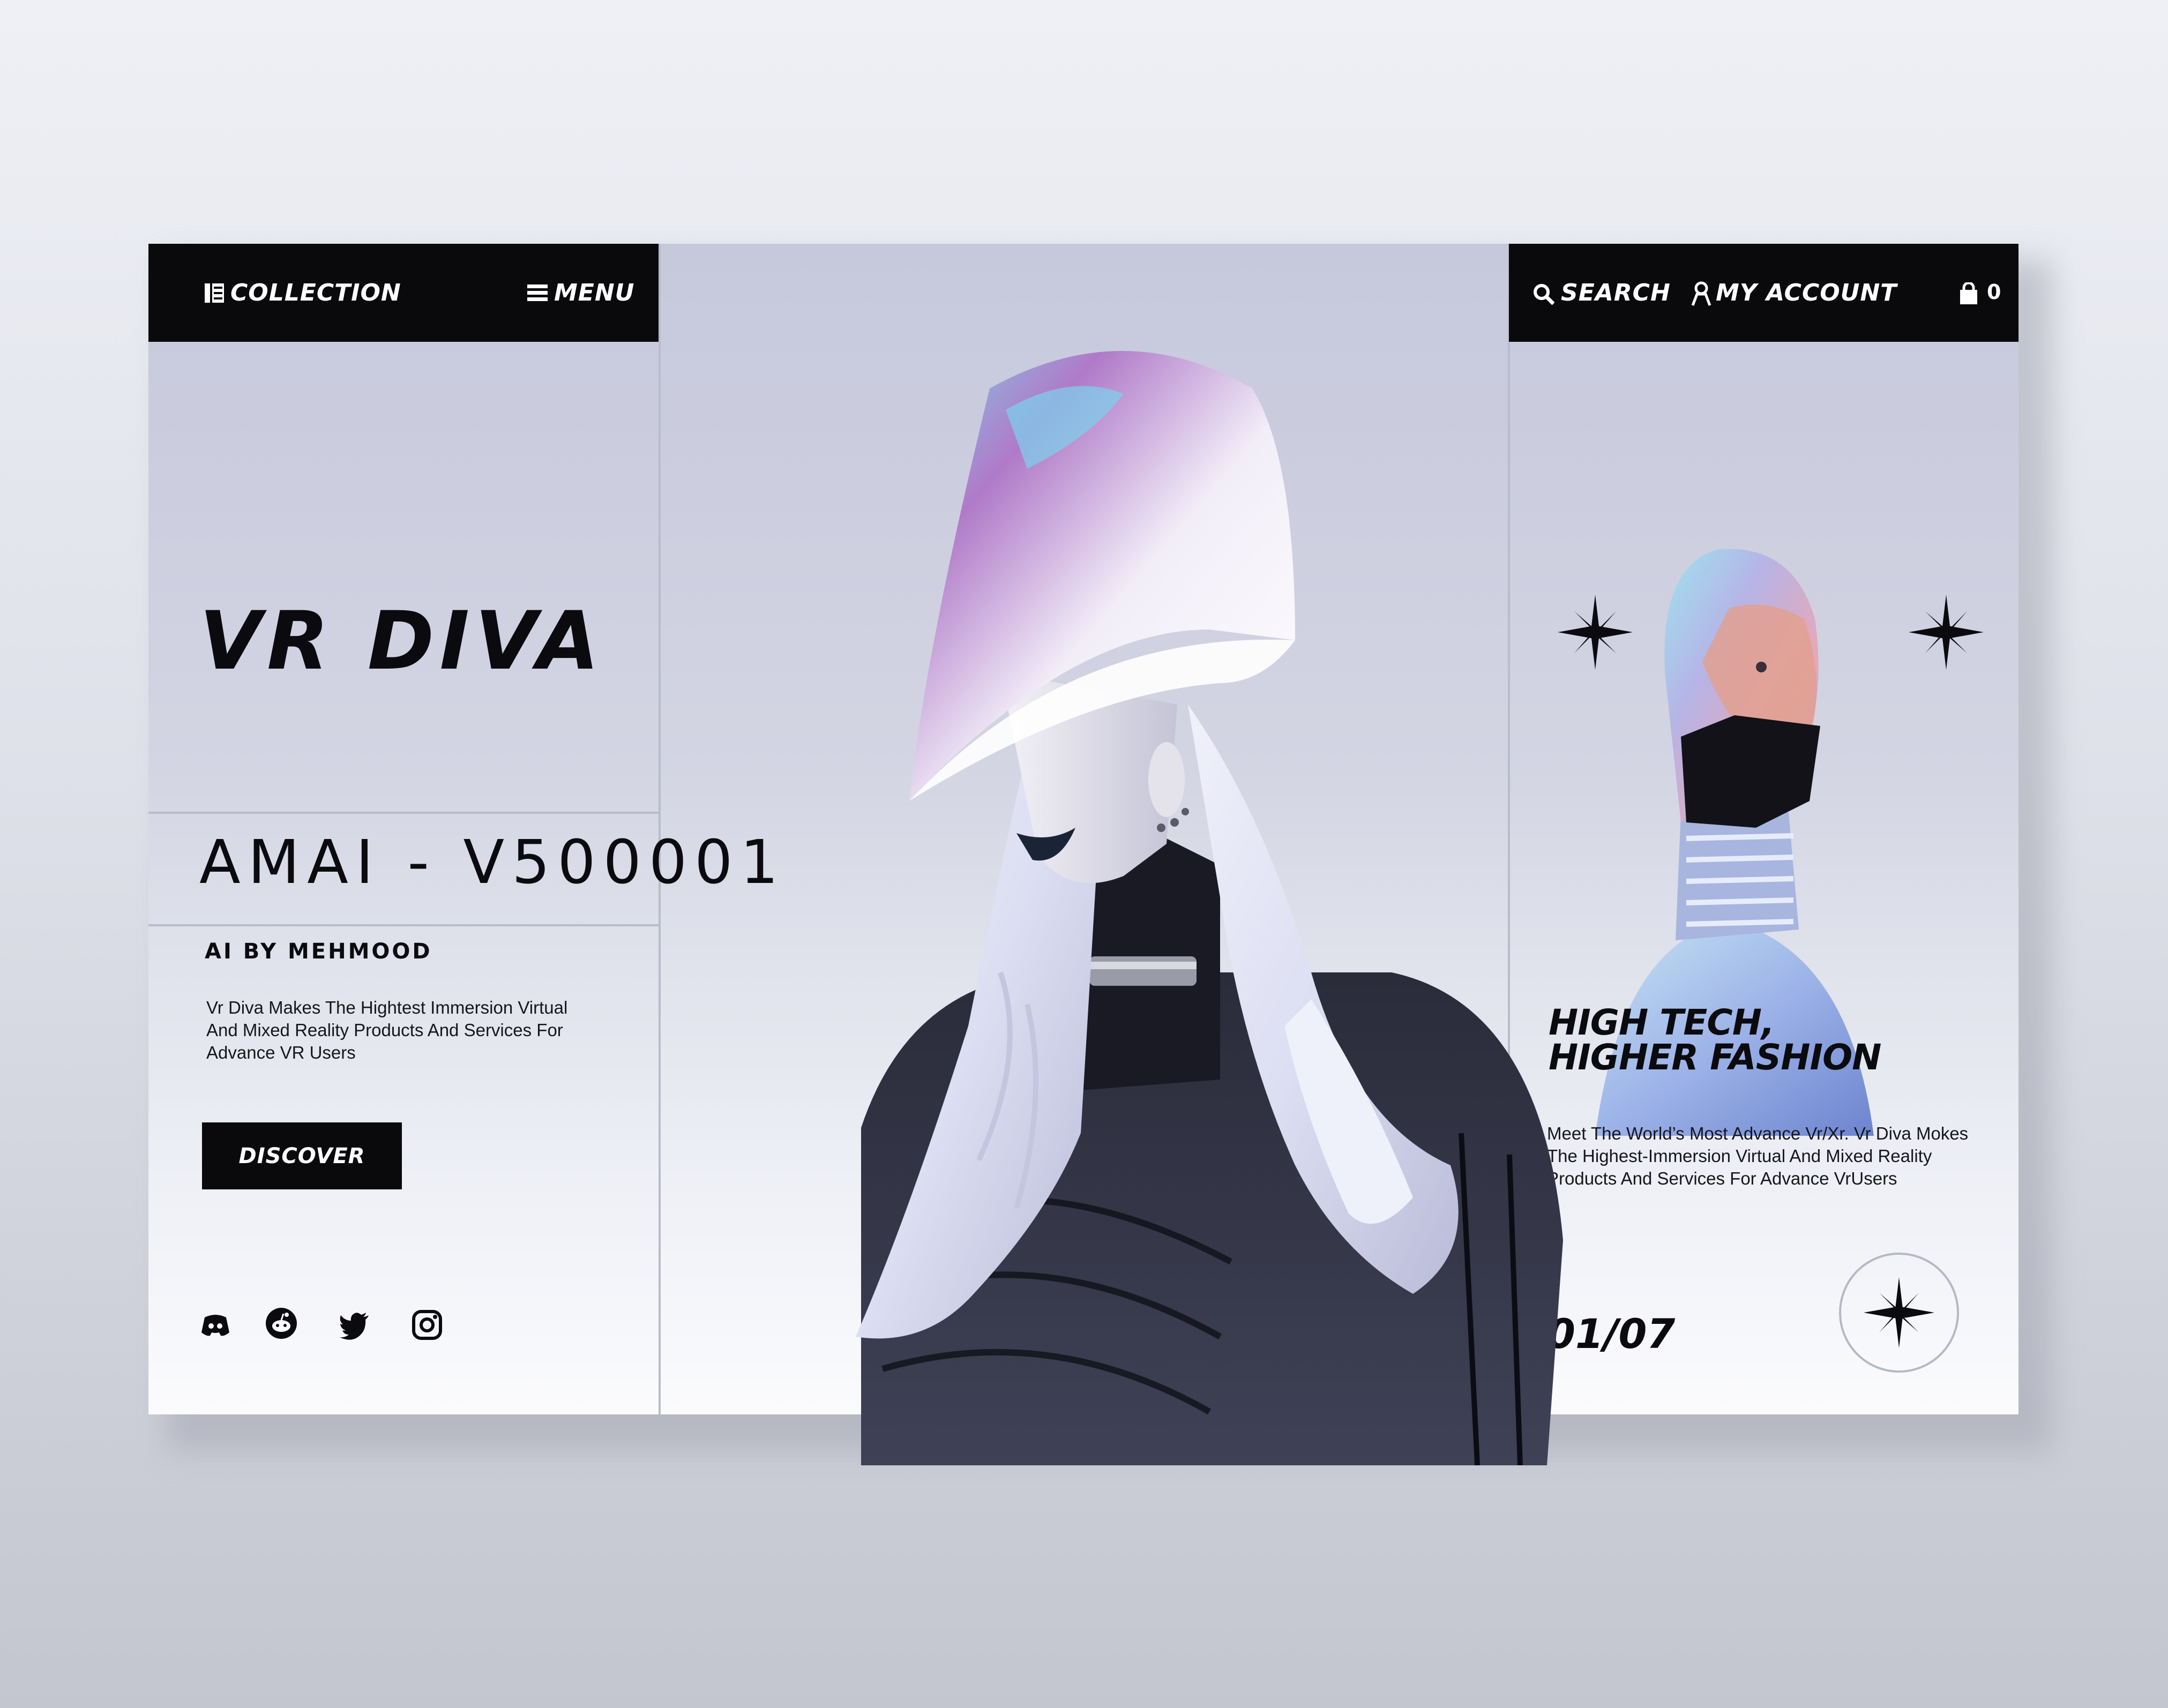 Image resolution: width=2168 pixels, height=1708 pixels. I want to click on discord-icon, so click(215, 1325).